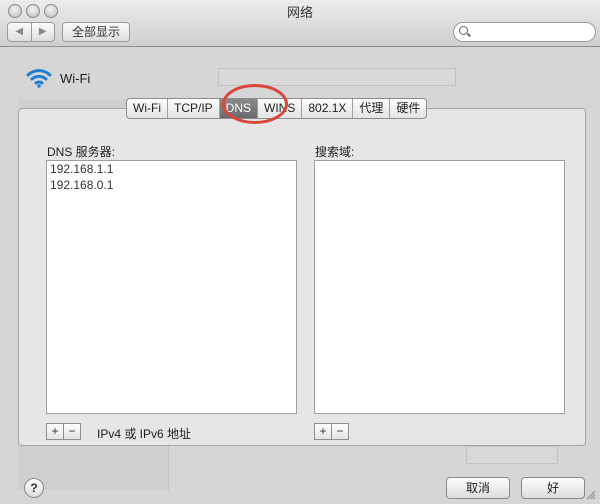  Describe the element at coordinates (299, 12) in the screenshot. I see `window-title: 网络` at that location.